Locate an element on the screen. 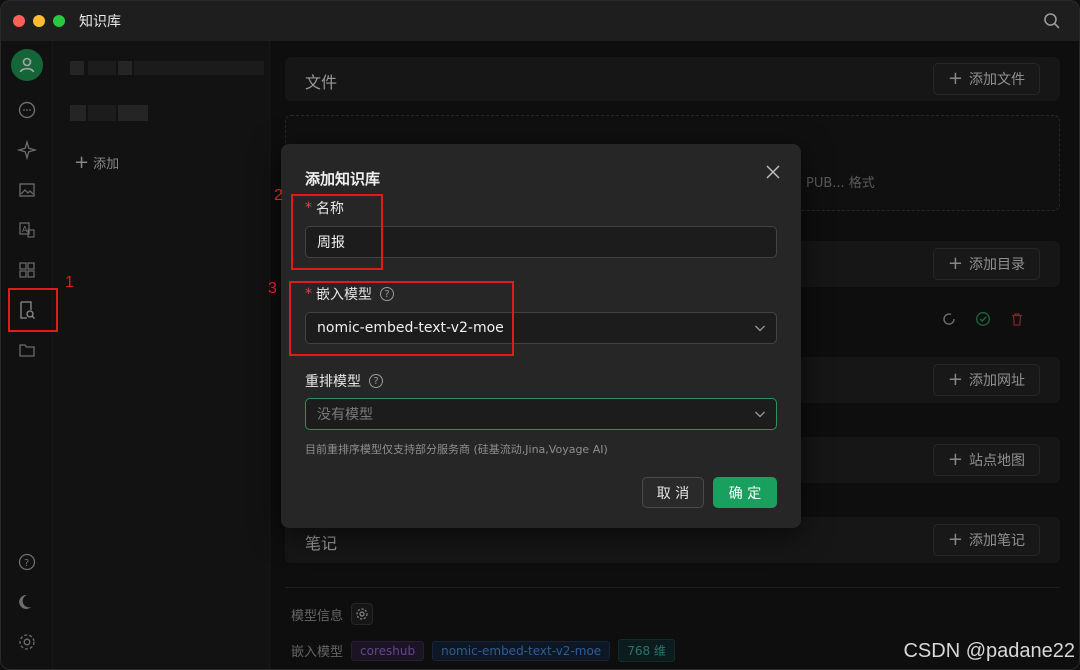  search-icon is located at coordinates (1052, 21).